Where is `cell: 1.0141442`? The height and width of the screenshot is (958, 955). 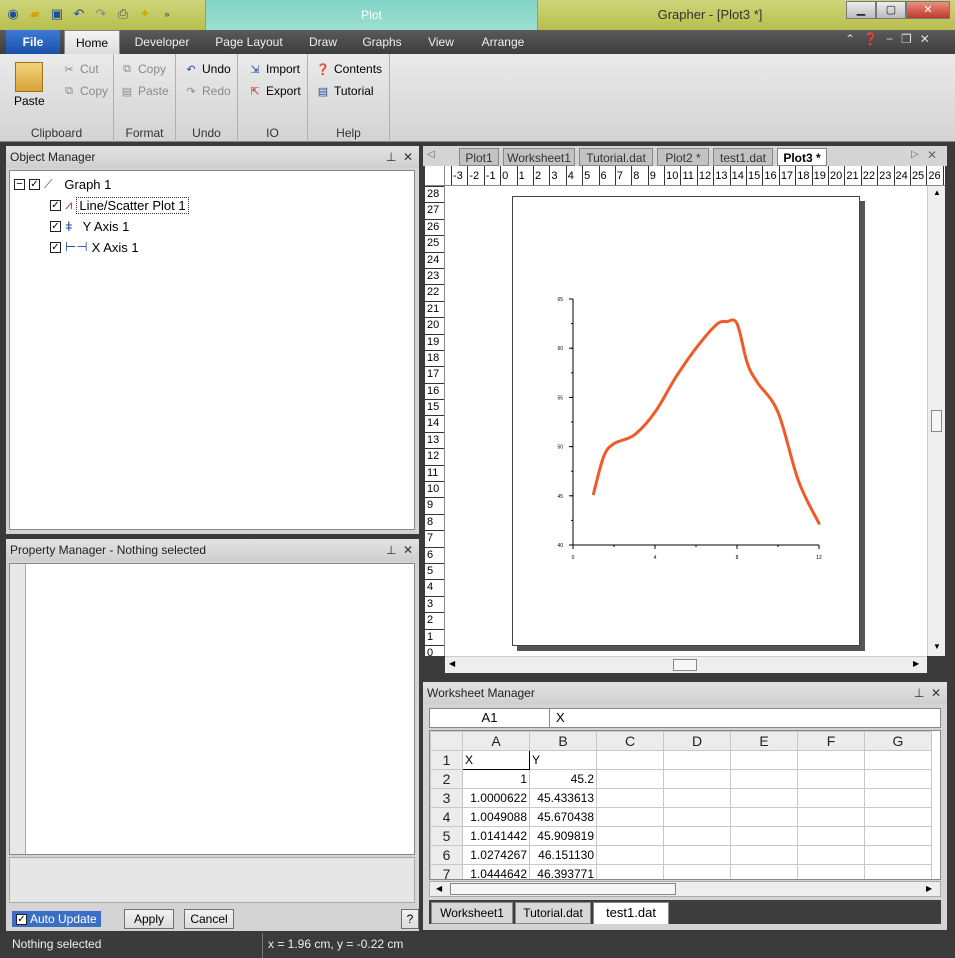
cell: 1.0141442 is located at coordinates (496, 836).